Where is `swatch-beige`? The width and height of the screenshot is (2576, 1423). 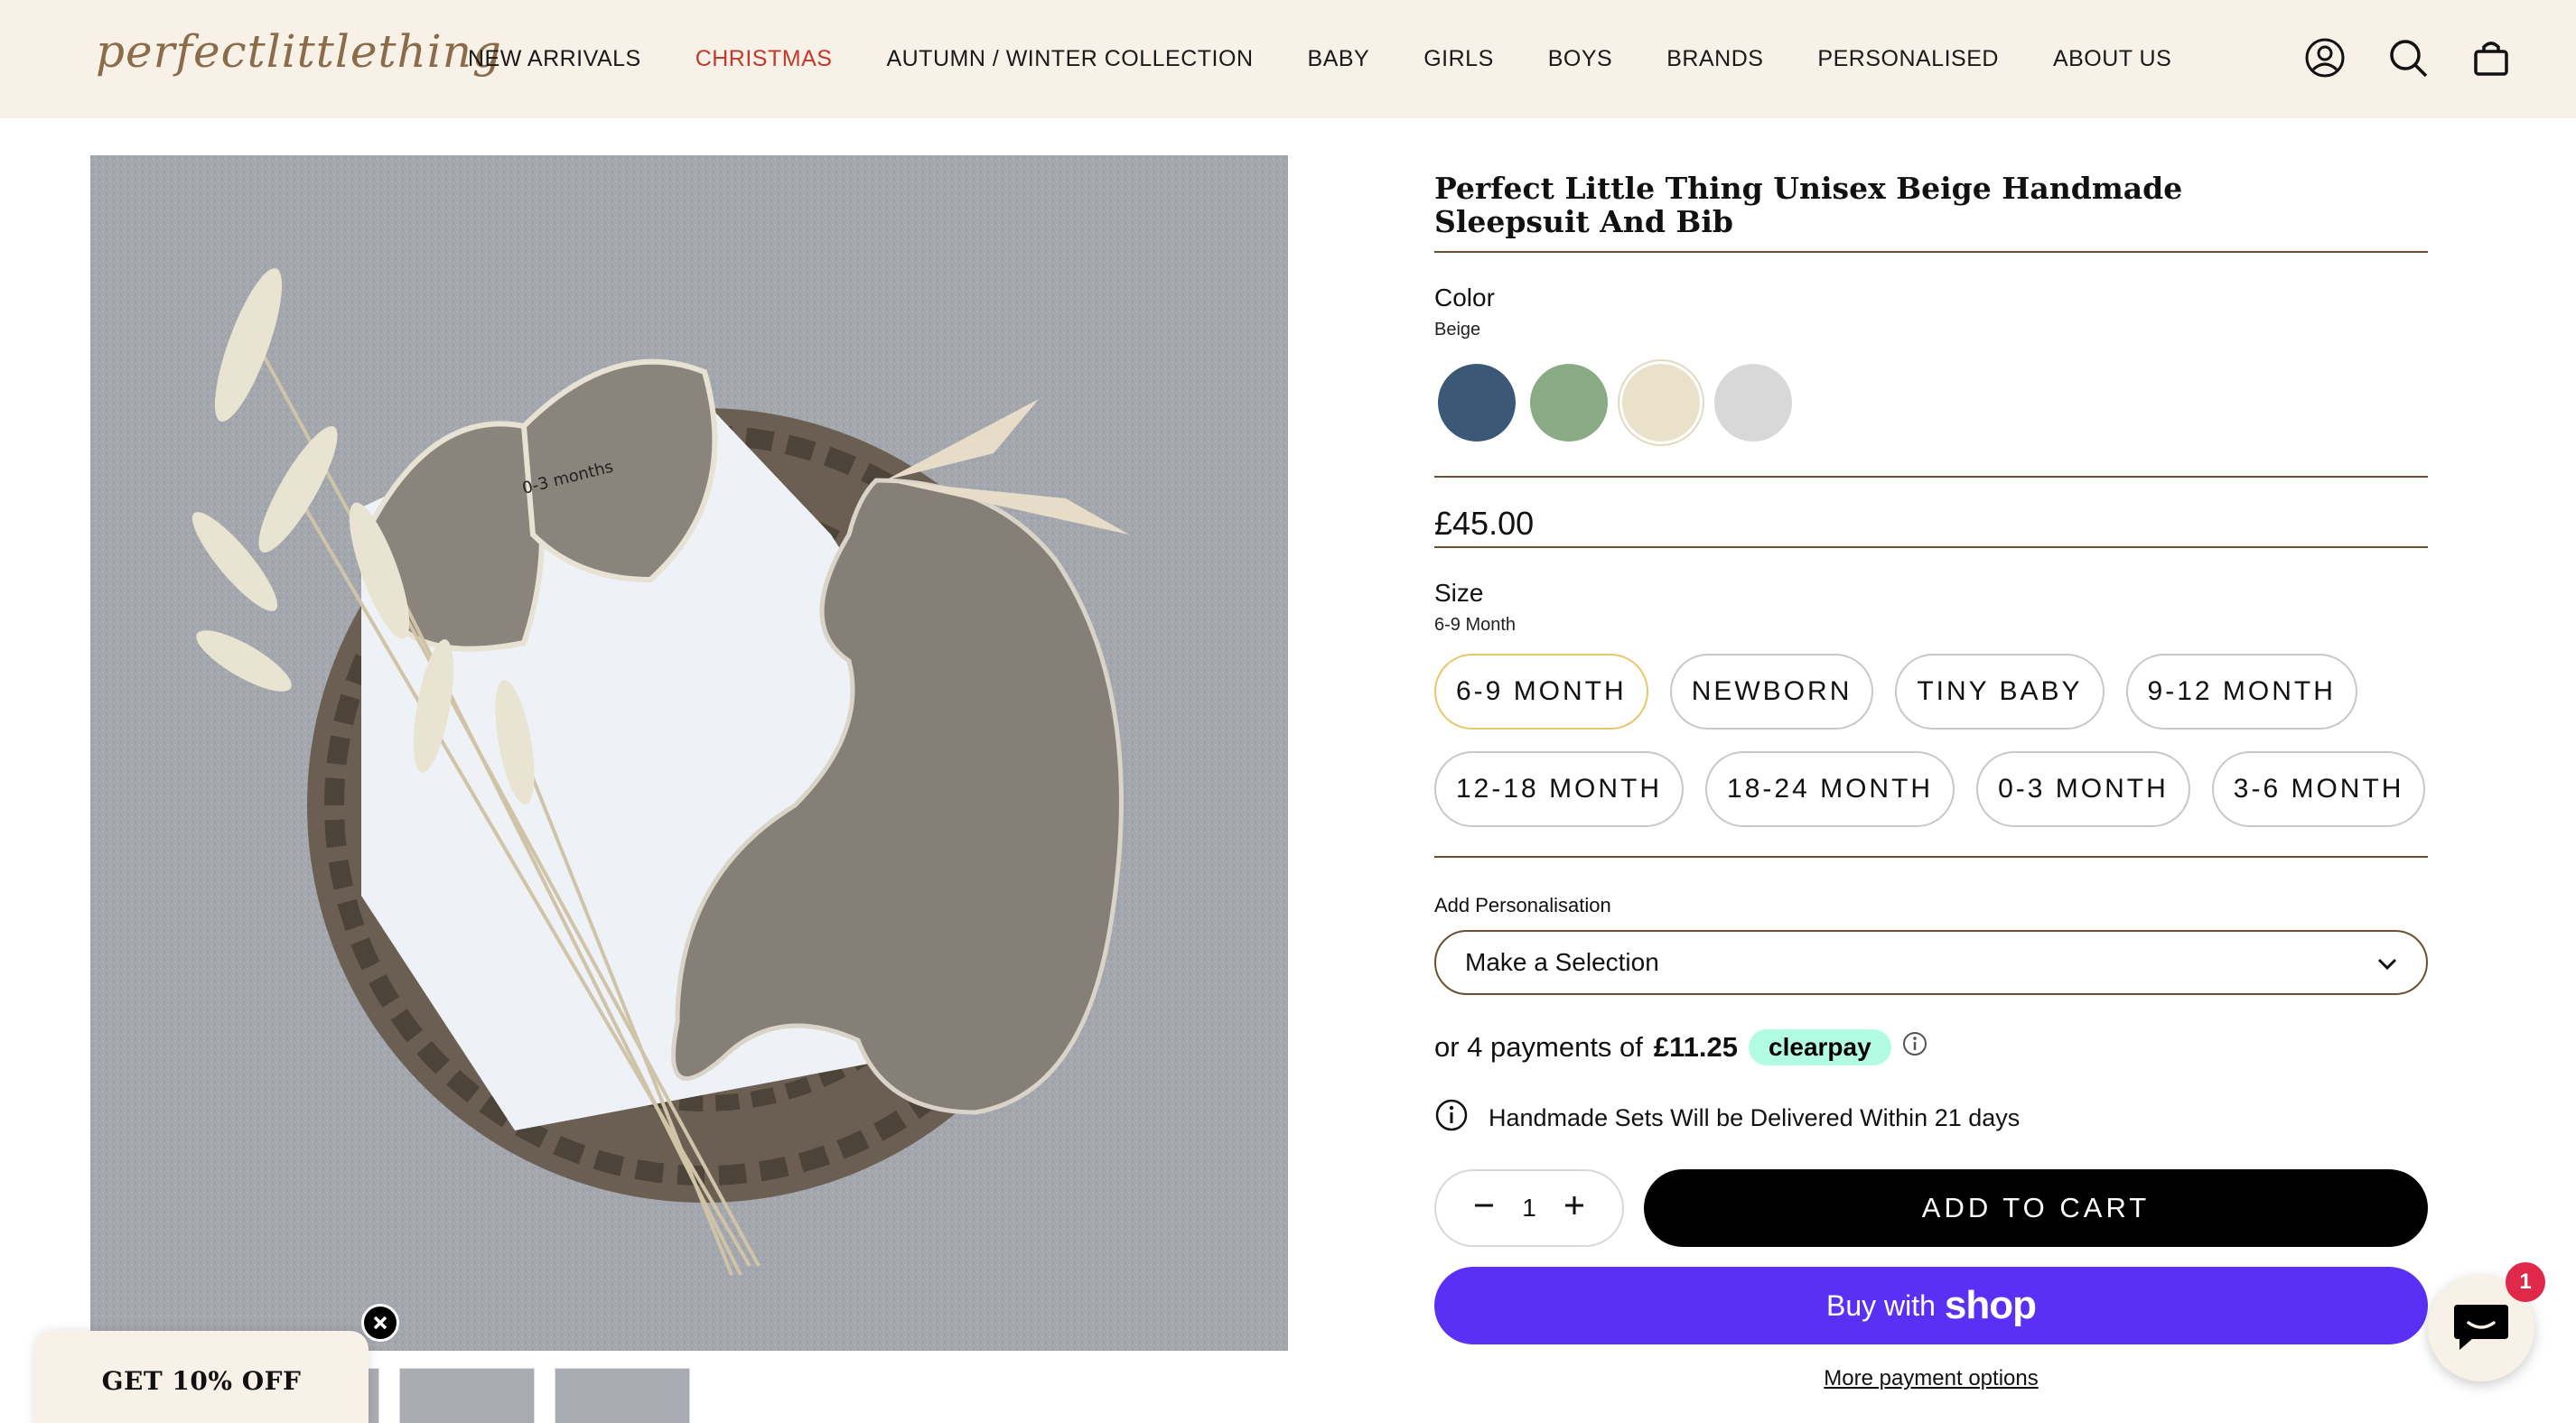
swatch-beige is located at coordinates (1661, 403).